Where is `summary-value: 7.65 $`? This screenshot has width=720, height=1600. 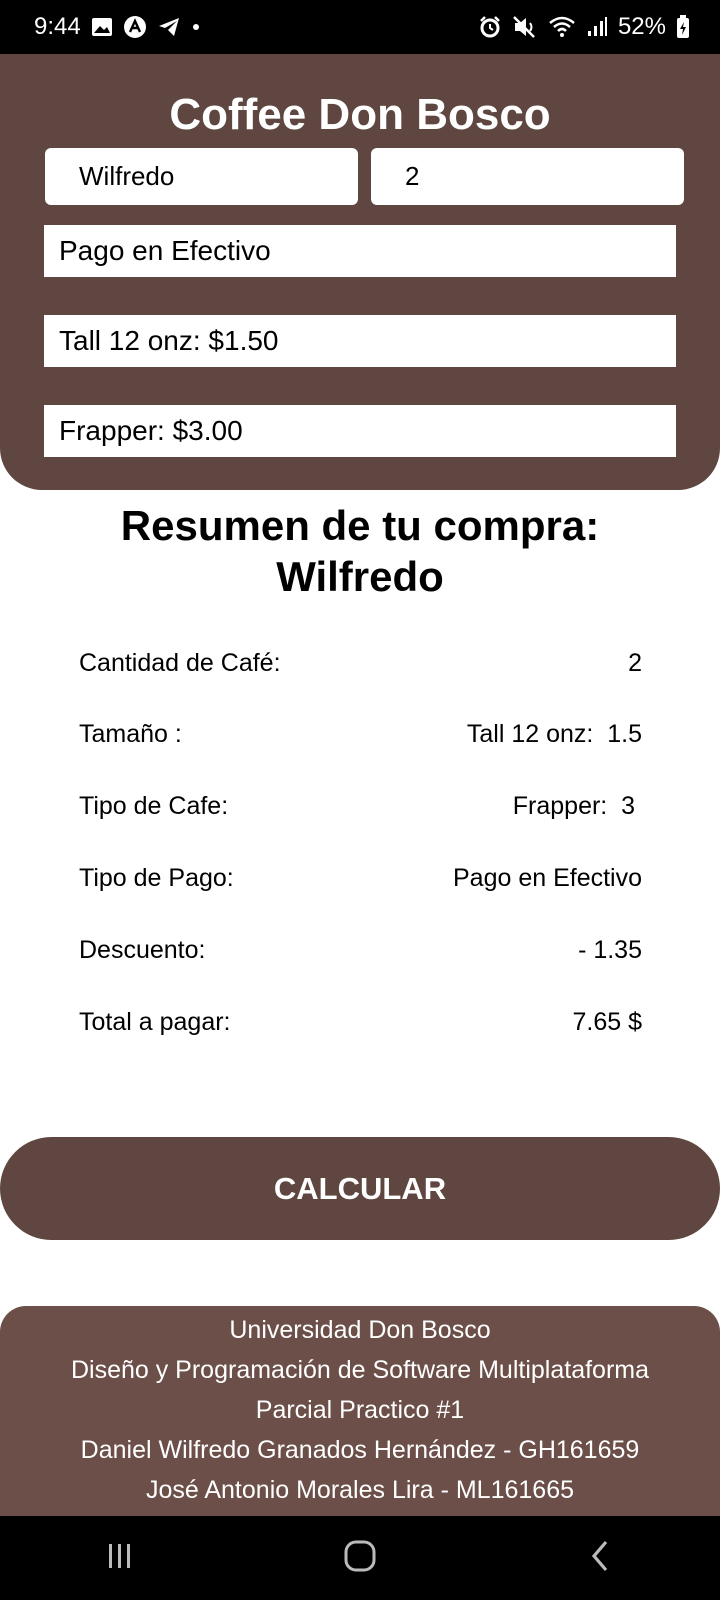 summary-value: 7.65 $ is located at coordinates (607, 1021).